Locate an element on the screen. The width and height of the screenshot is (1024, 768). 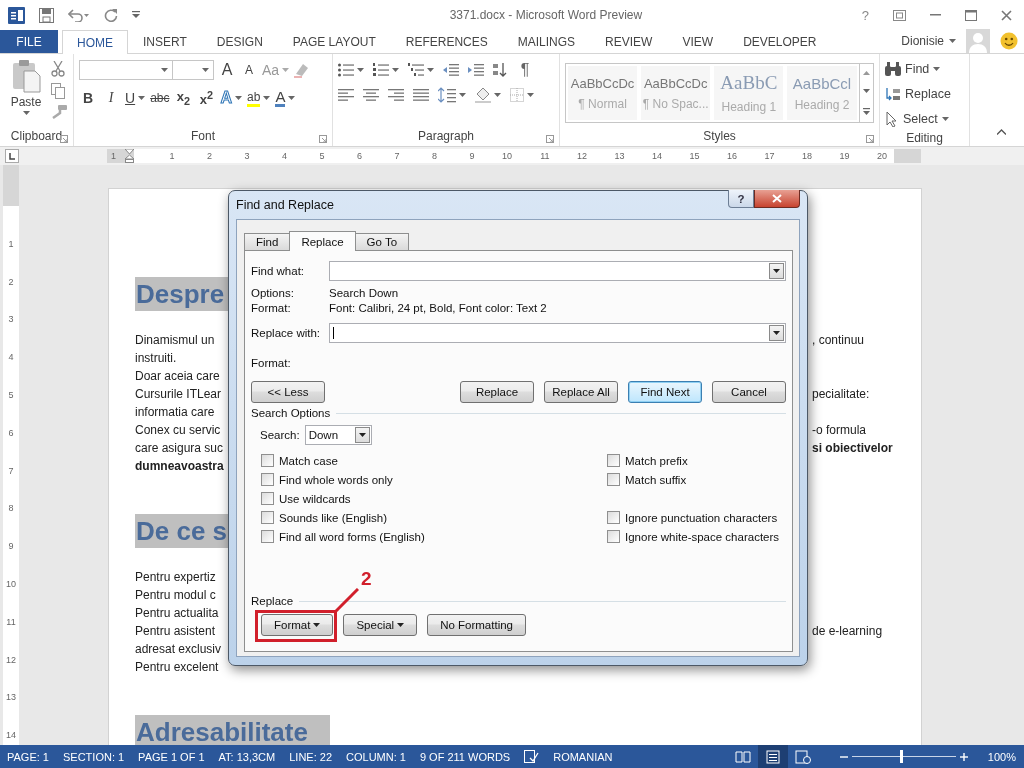
close-icon is located at coordinates (1006, 15).